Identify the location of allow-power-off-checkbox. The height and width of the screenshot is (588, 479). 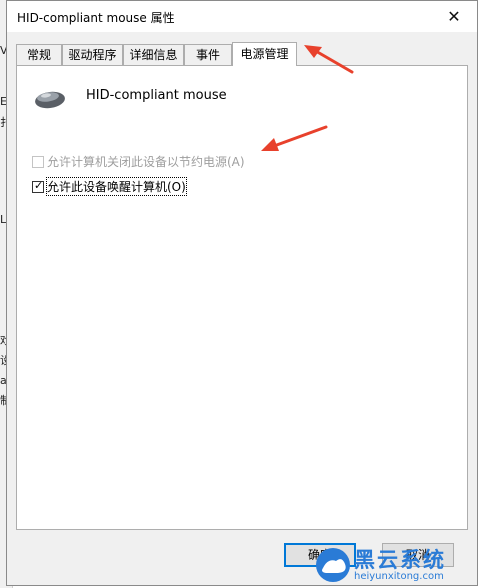
(38, 161).